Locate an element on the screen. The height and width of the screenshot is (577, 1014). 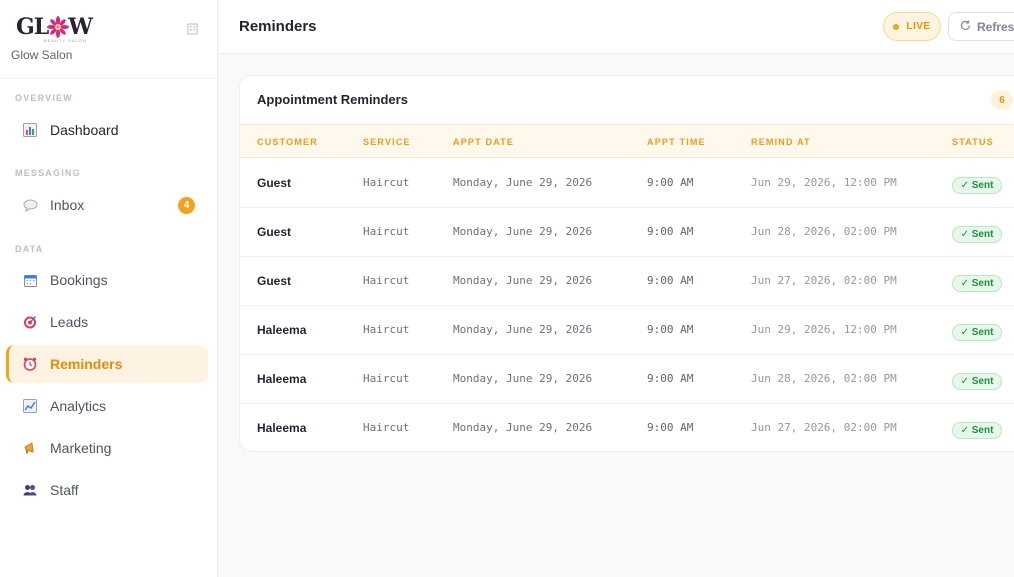
column-header-appt-date: APPT DATE is located at coordinates (483, 142).